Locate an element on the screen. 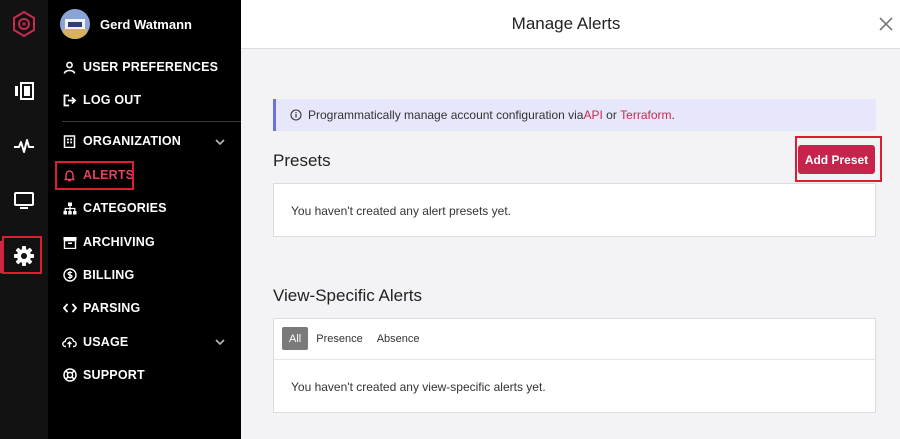 This screenshot has width=900, height=439. sitemap-icon is located at coordinates (69, 208).